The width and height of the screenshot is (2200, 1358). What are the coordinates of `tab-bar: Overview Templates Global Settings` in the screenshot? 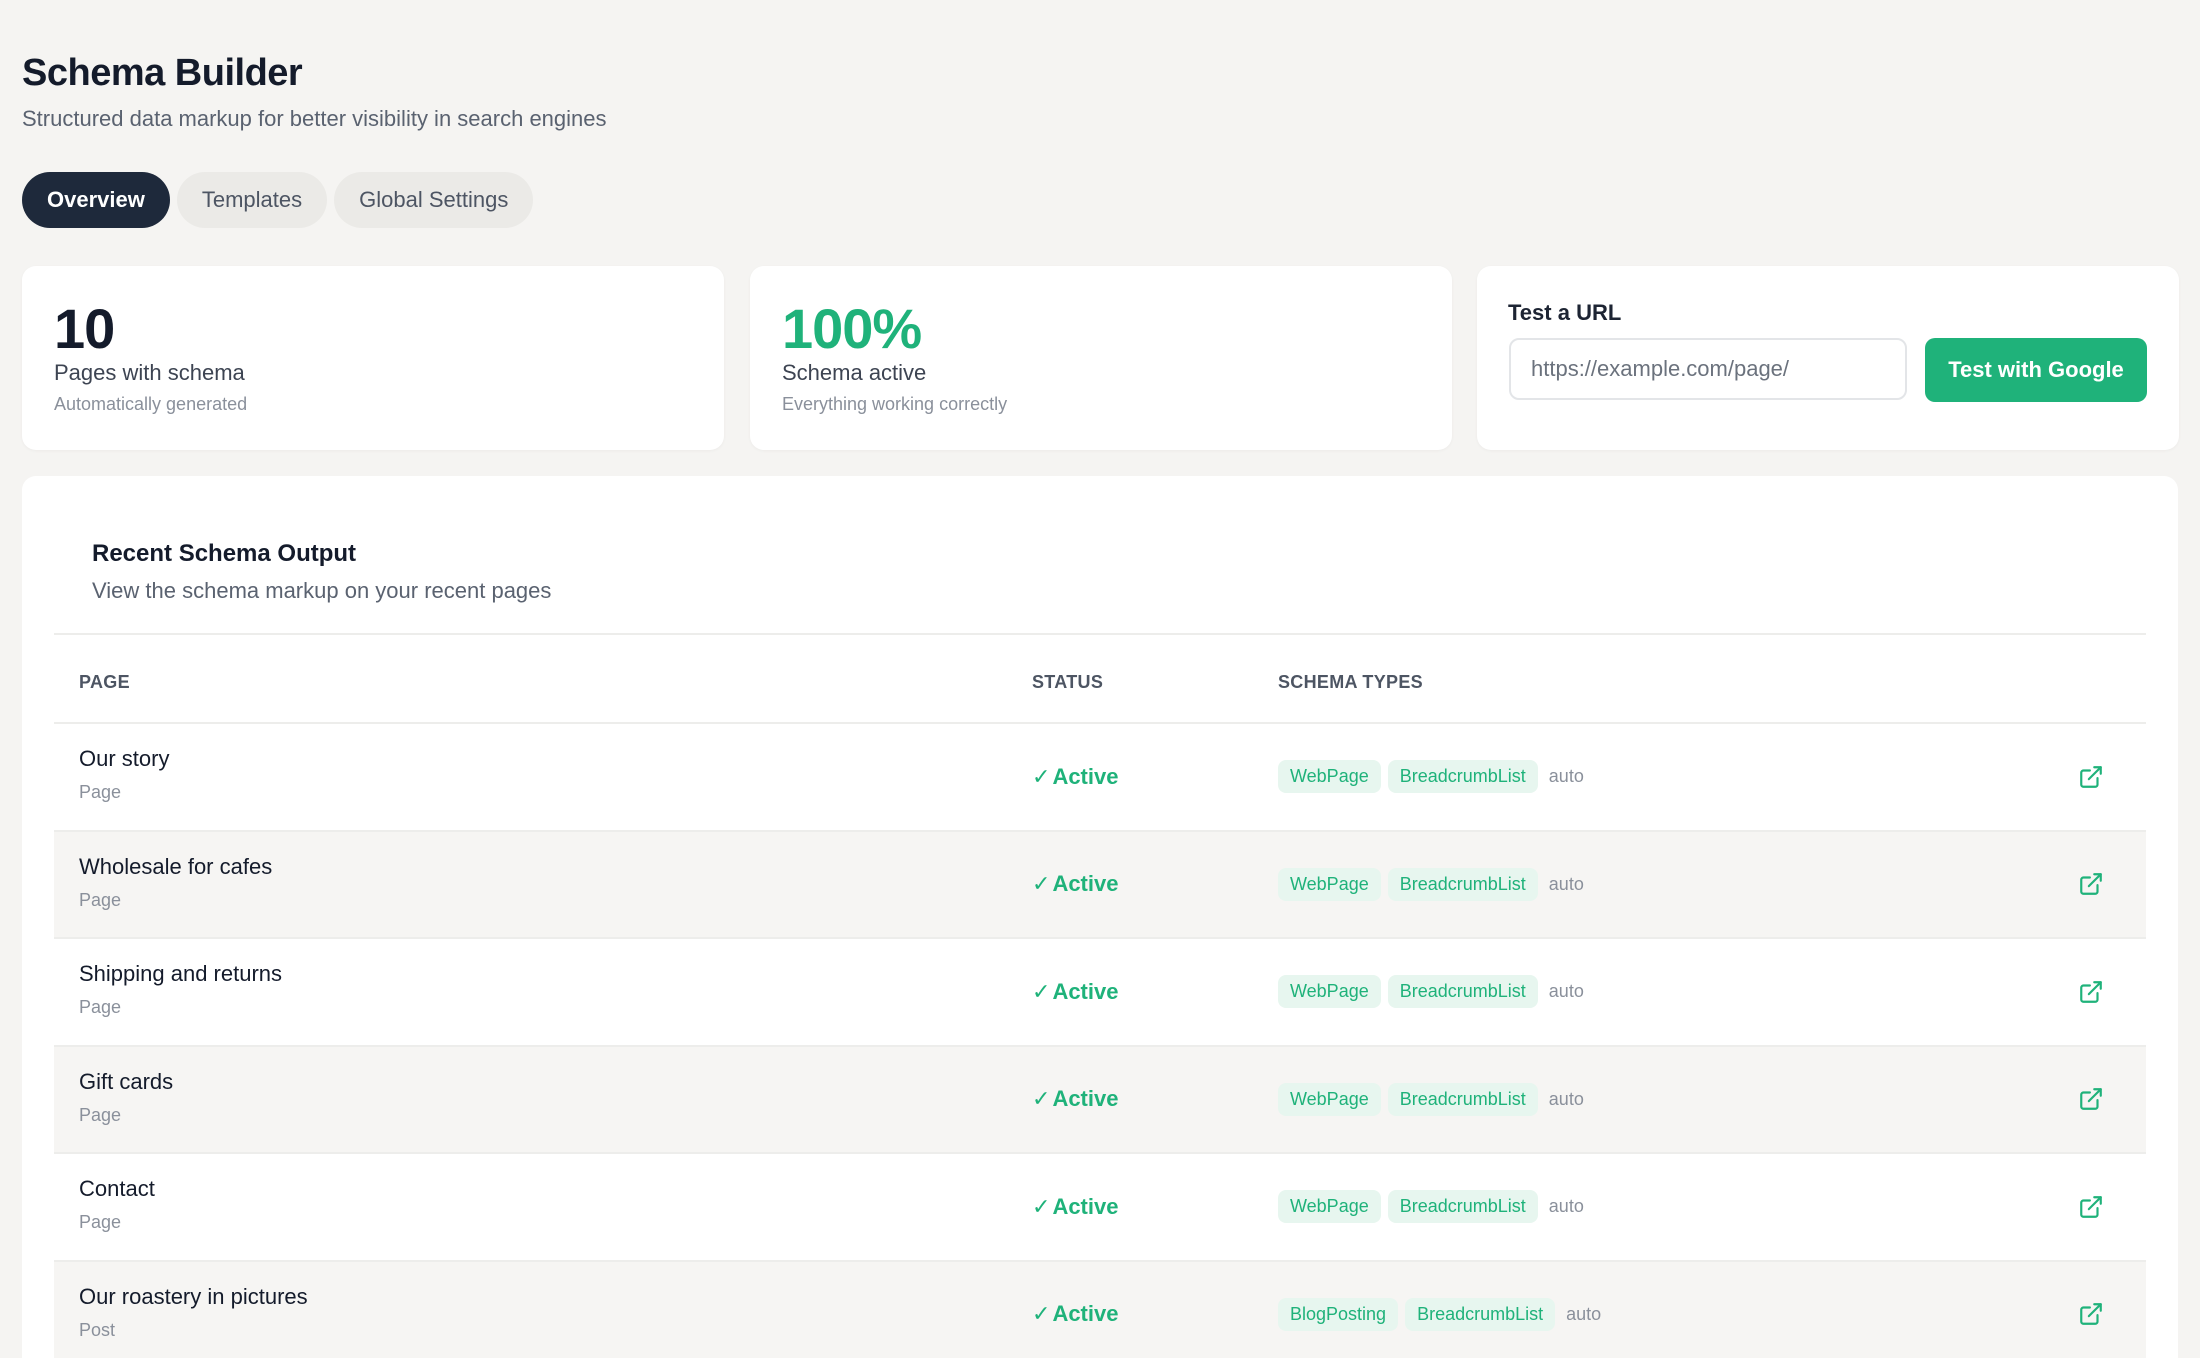 It's located at (278, 200).